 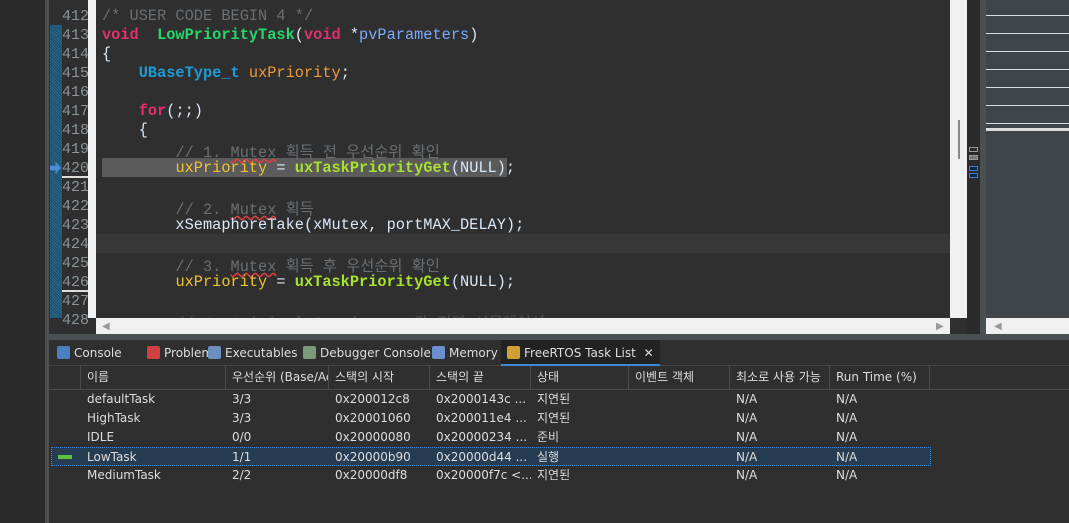 What do you see at coordinates (277, 377) in the screenshot?
I see `column-header: 우선순위 (Base/Actual)` at bounding box center [277, 377].